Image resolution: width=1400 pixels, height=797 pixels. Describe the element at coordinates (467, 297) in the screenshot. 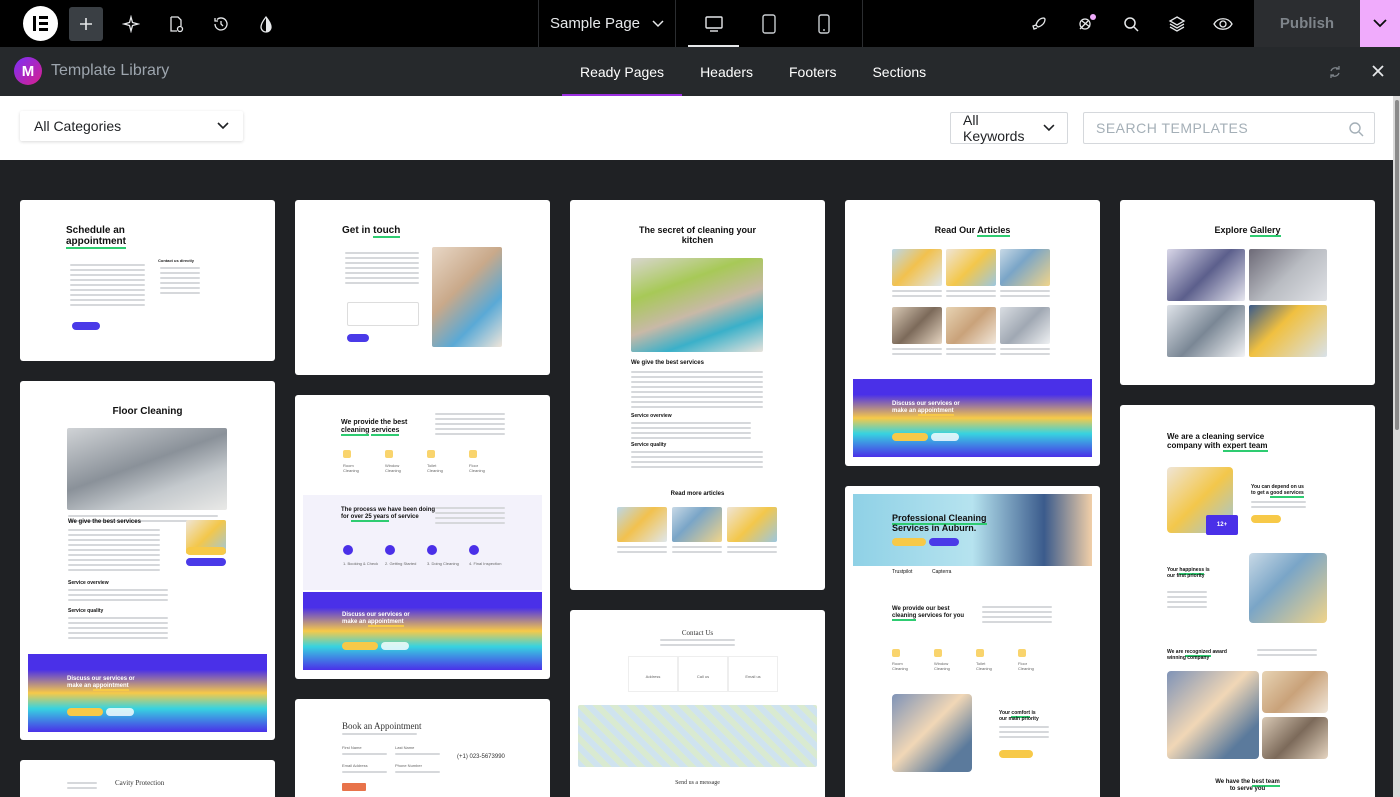

I see `cleaner-photo` at that location.